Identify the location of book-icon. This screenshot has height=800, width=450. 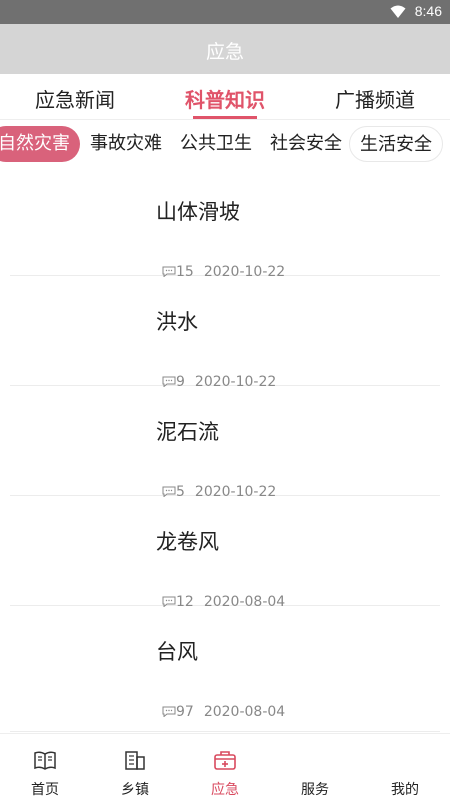
(45, 760).